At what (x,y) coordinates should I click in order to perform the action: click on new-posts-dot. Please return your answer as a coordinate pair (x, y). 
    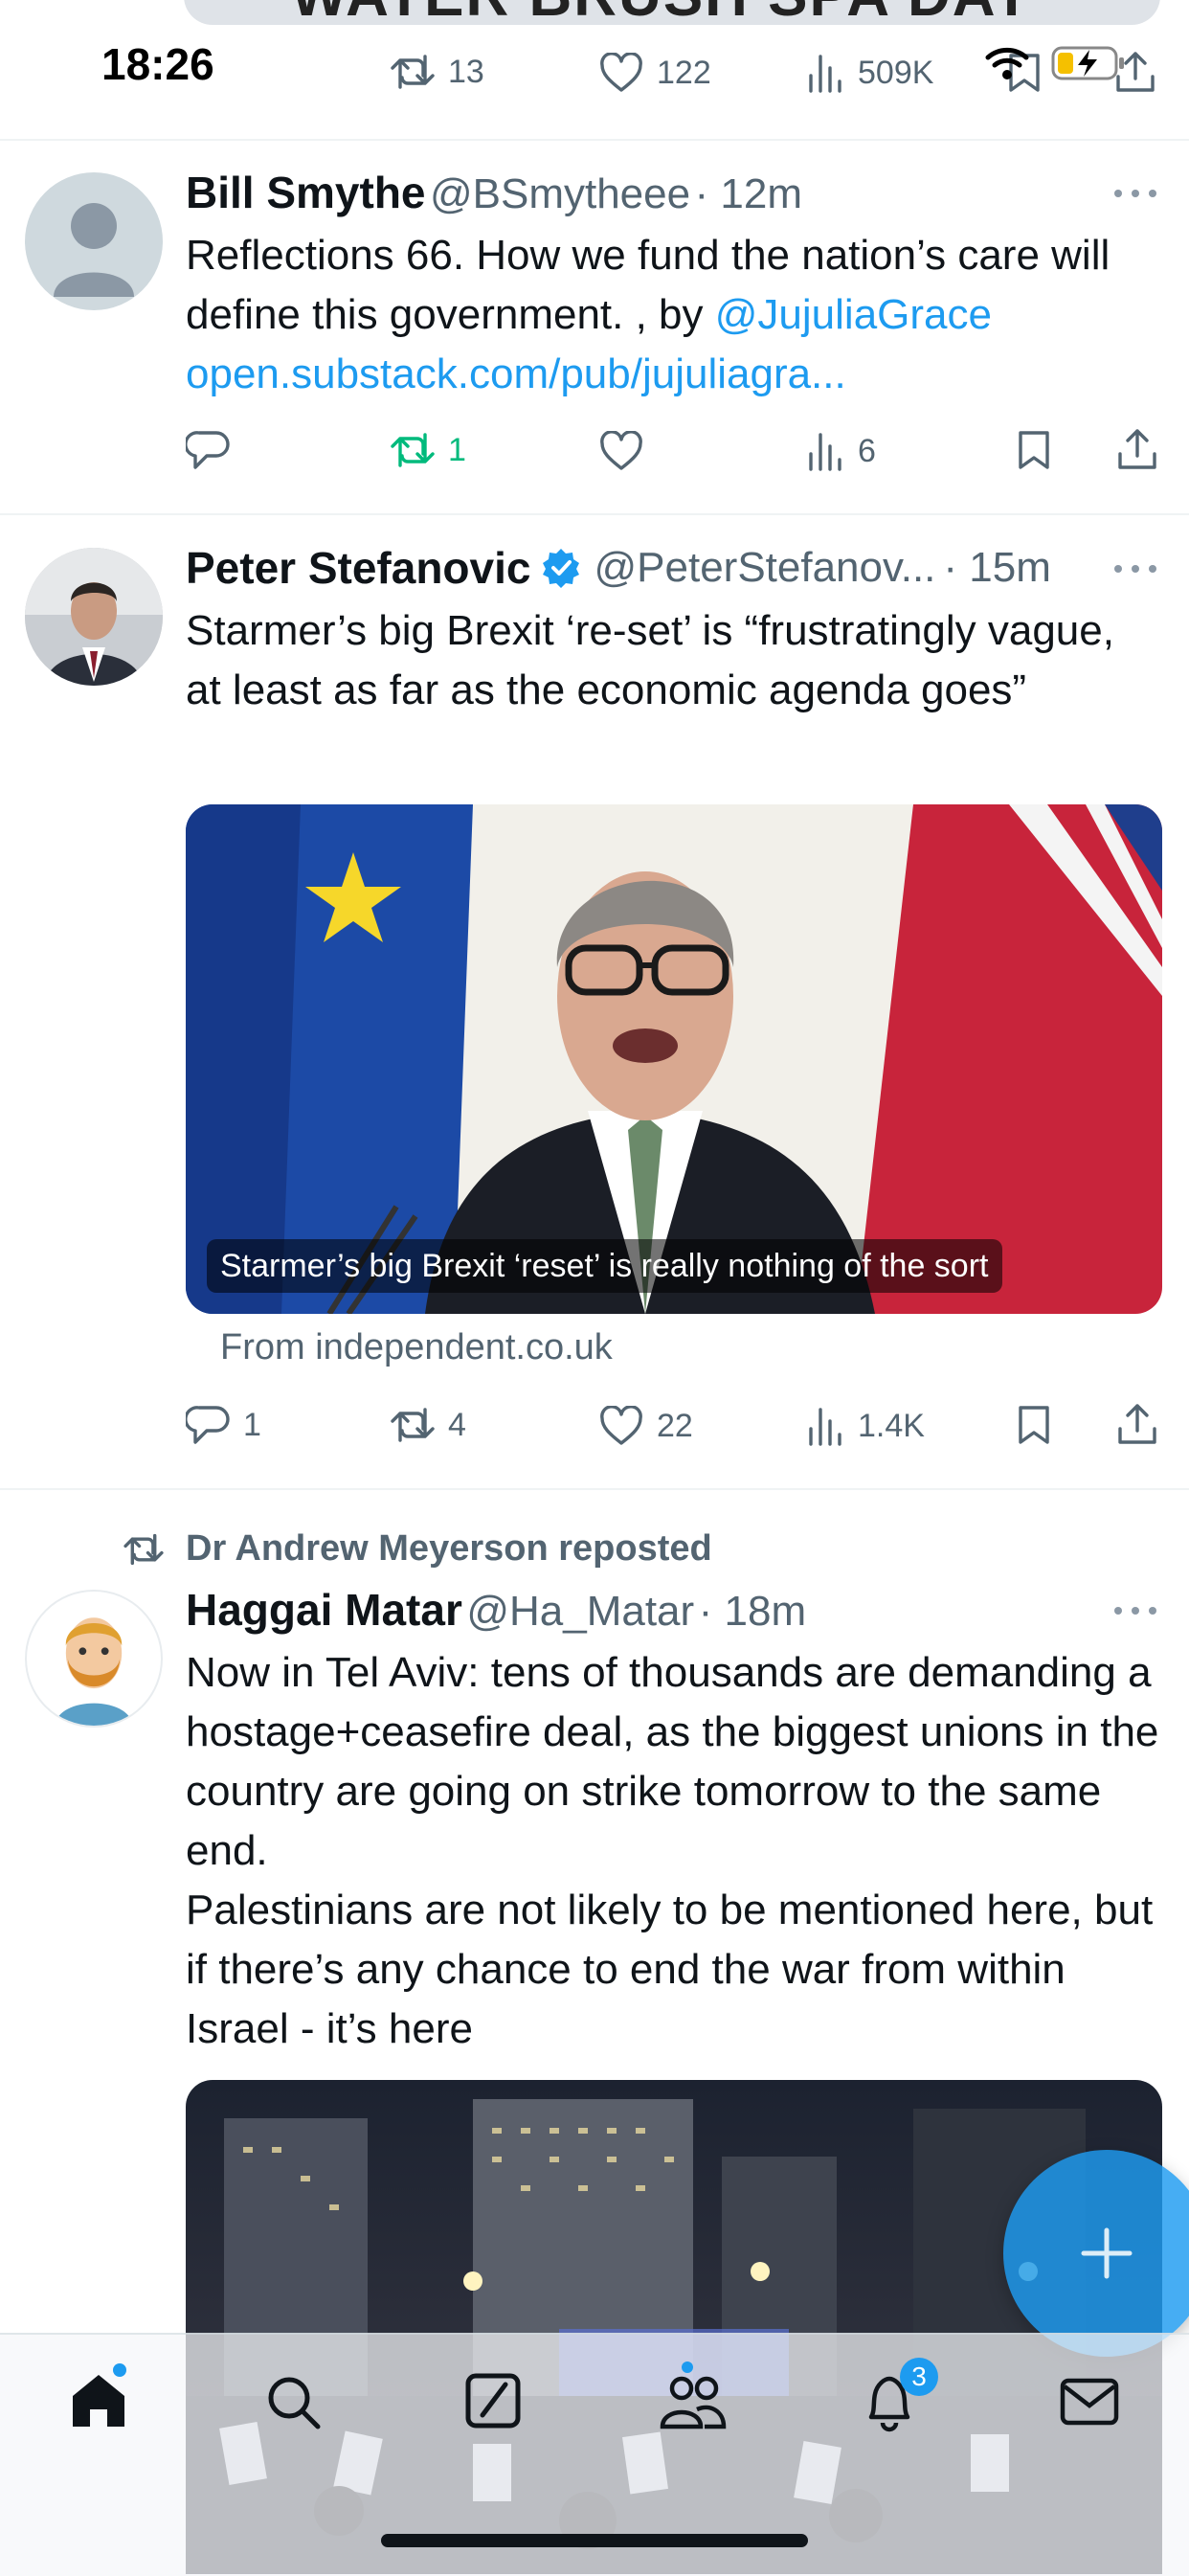
    Looking at the image, I should click on (119, 2370).